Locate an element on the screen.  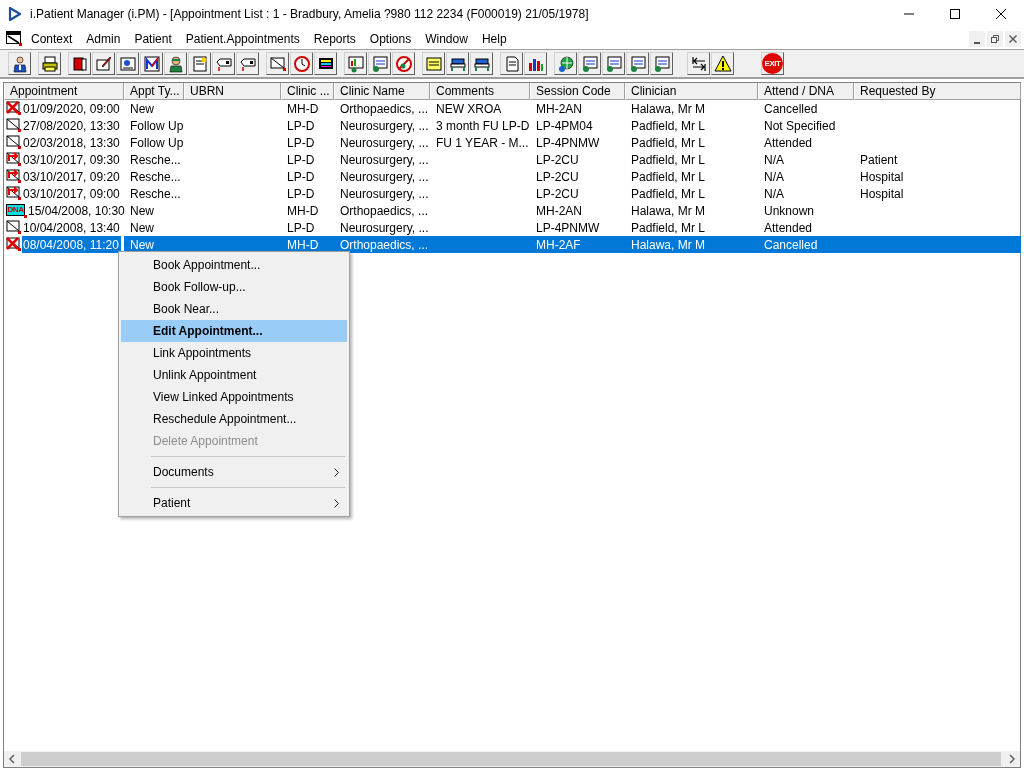
column-header: Comments is located at coordinates (480, 91).